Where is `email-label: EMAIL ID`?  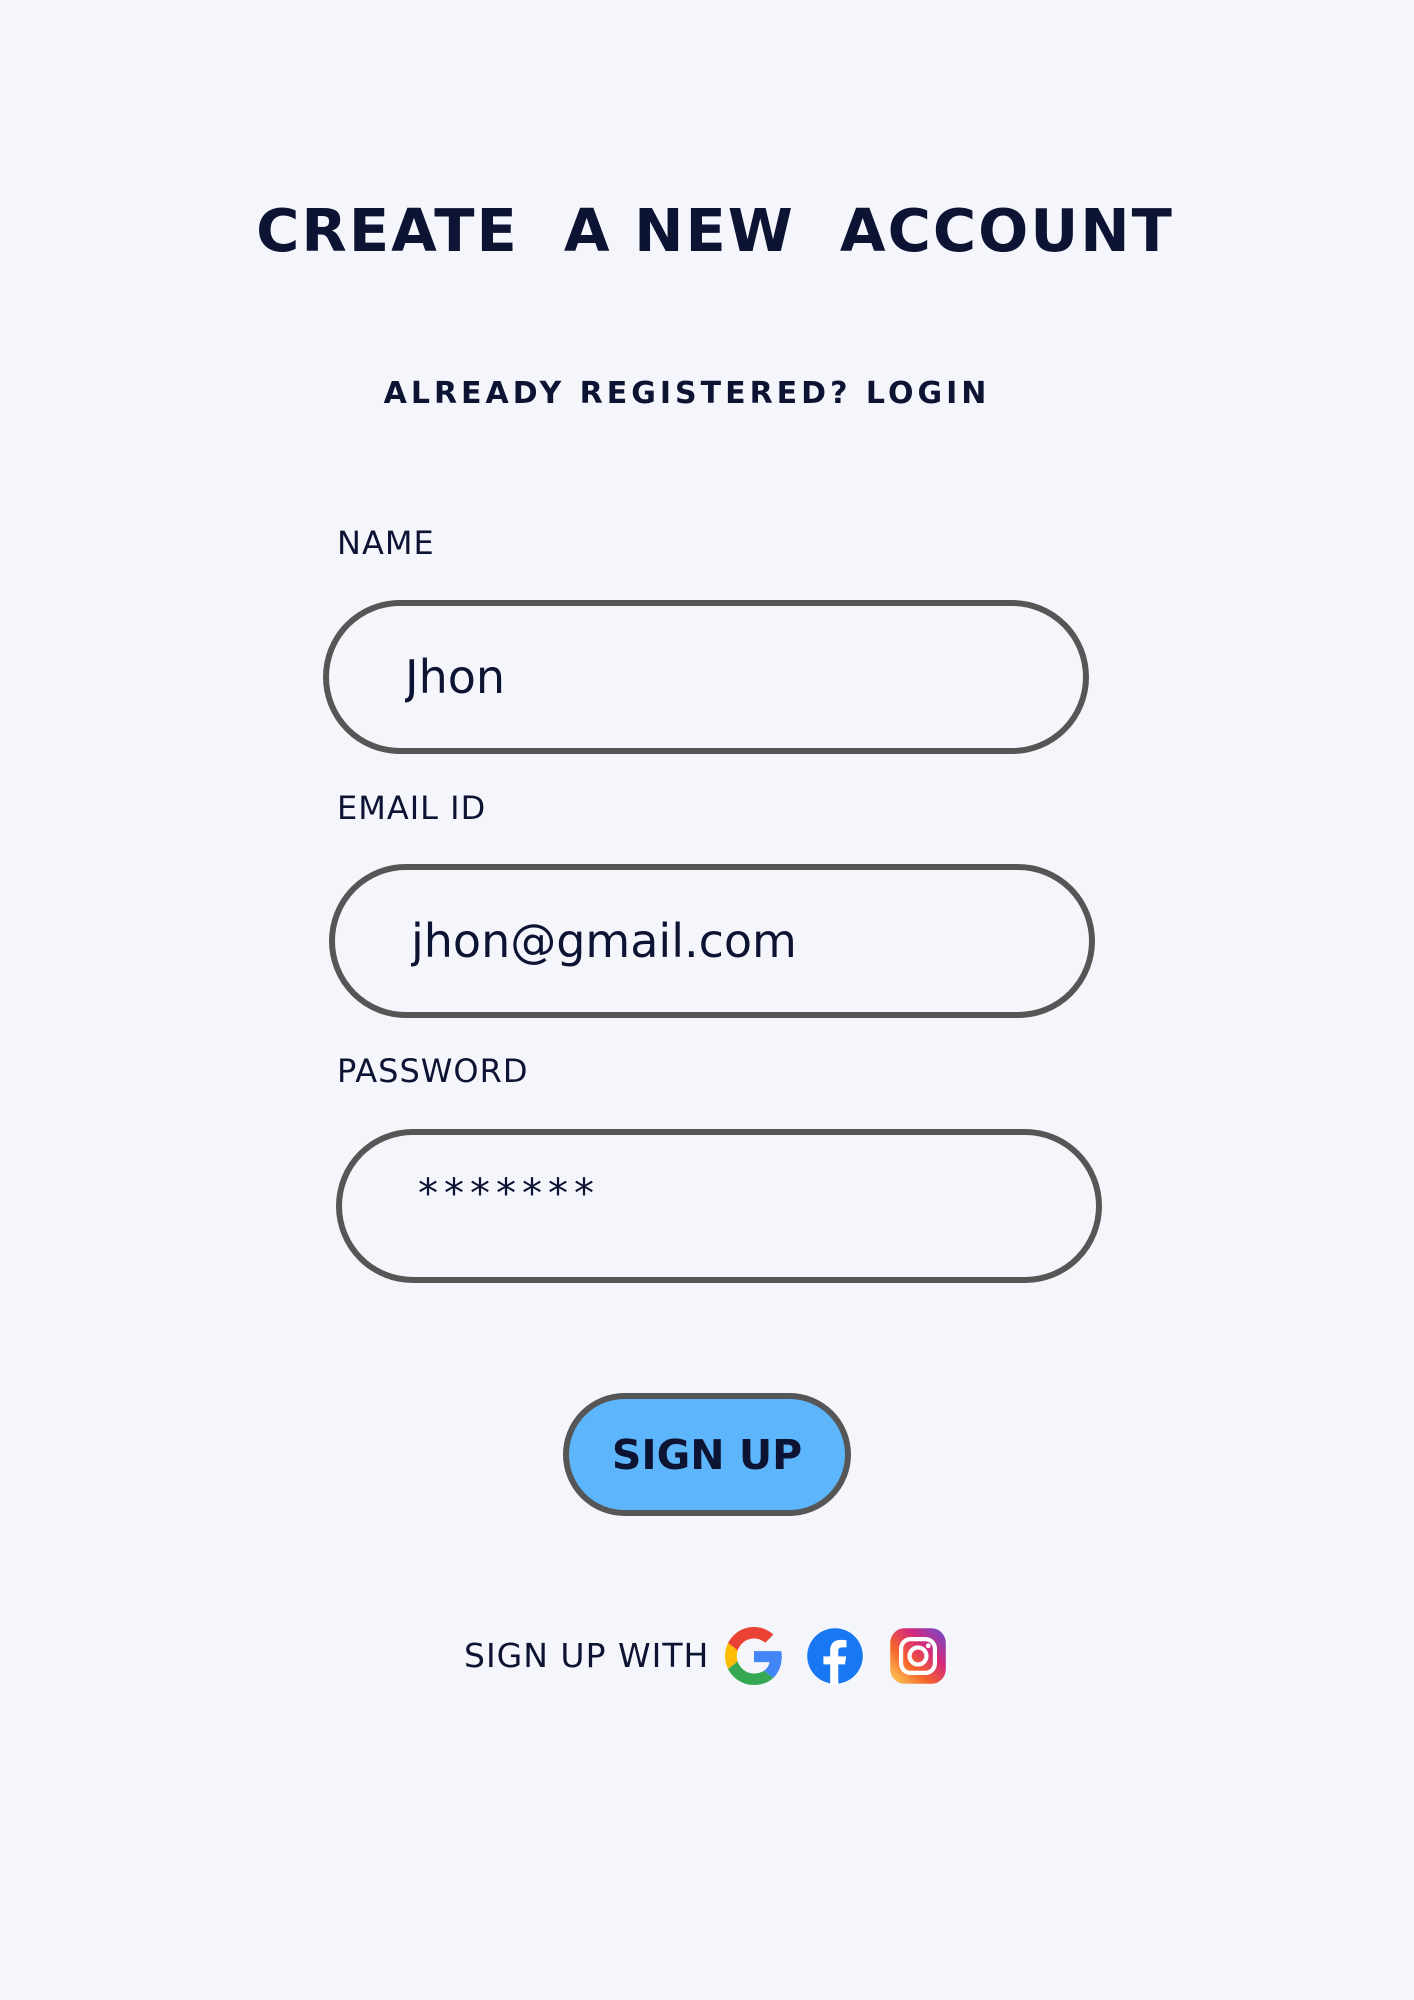 email-label: EMAIL ID is located at coordinates (412, 808).